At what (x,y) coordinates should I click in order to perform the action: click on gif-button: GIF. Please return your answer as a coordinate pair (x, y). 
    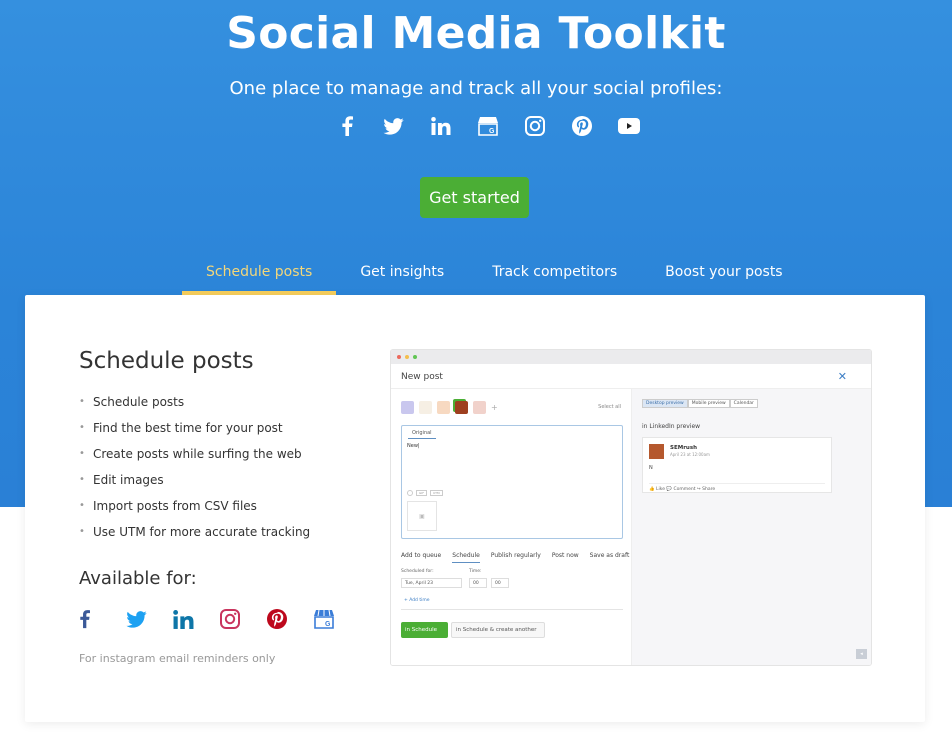
    Looking at the image, I should click on (421, 493).